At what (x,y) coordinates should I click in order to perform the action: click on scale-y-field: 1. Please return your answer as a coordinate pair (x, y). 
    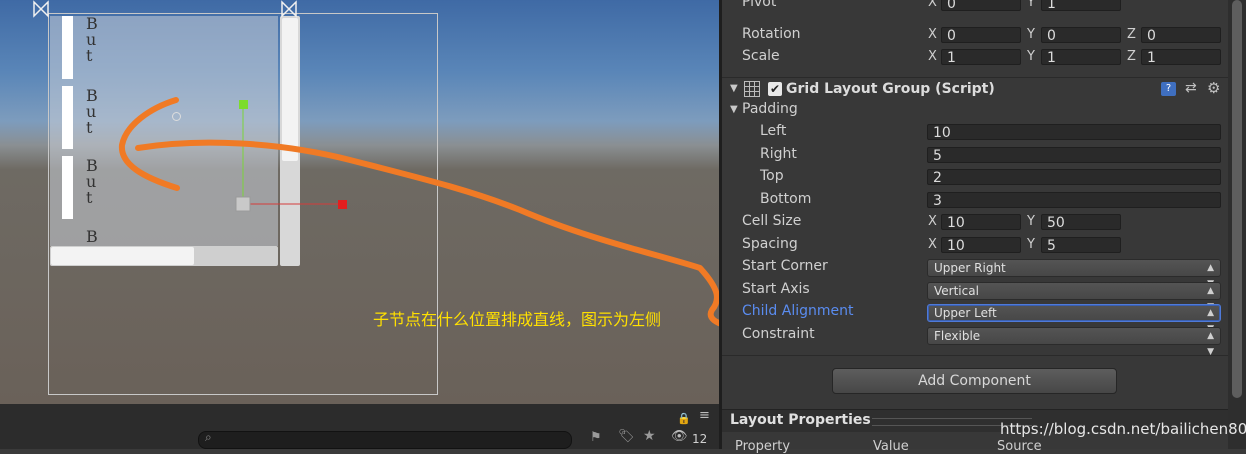
    Looking at the image, I should click on (1081, 57).